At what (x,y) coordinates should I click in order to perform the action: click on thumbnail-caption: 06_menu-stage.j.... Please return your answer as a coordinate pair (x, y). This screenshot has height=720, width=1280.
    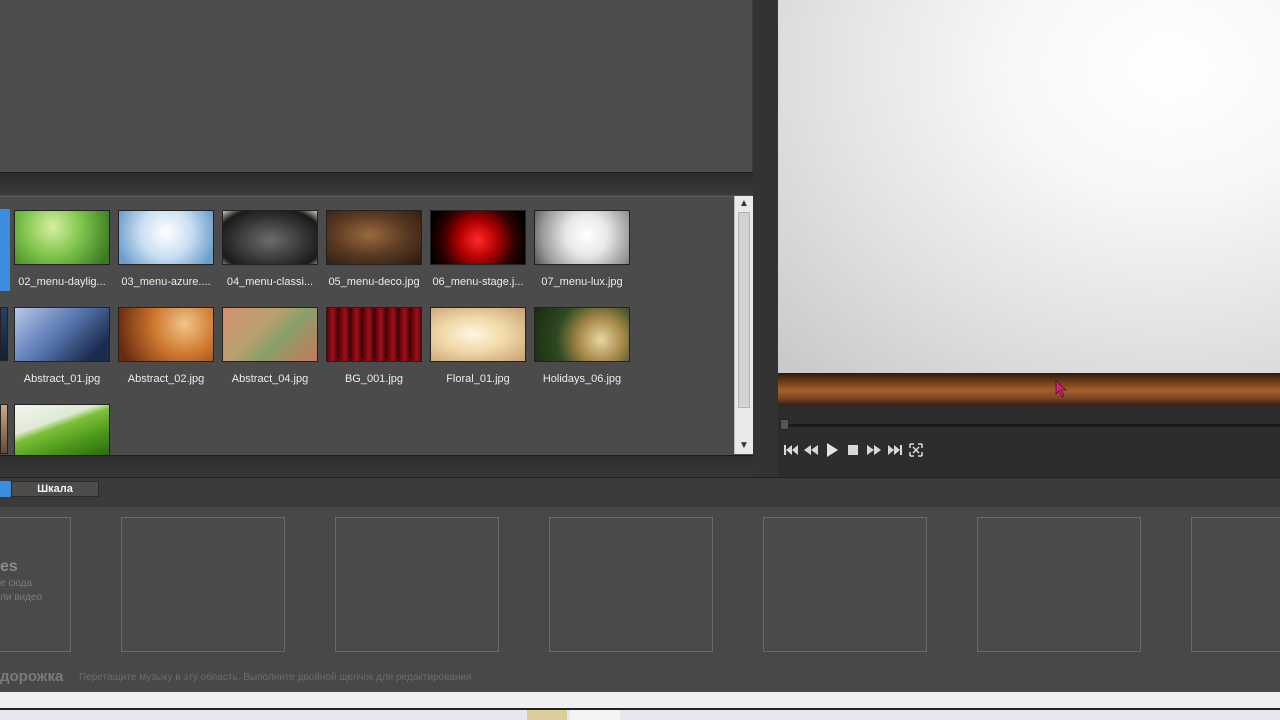
    Looking at the image, I should click on (478, 282).